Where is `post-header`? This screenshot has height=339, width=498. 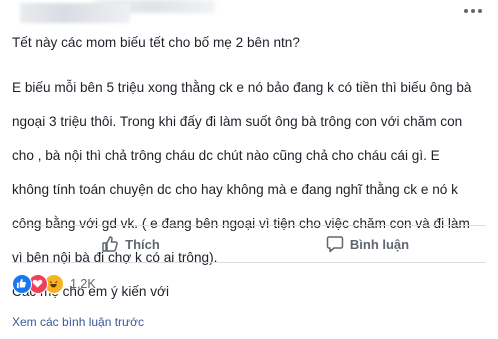
post-header is located at coordinates (249, 15).